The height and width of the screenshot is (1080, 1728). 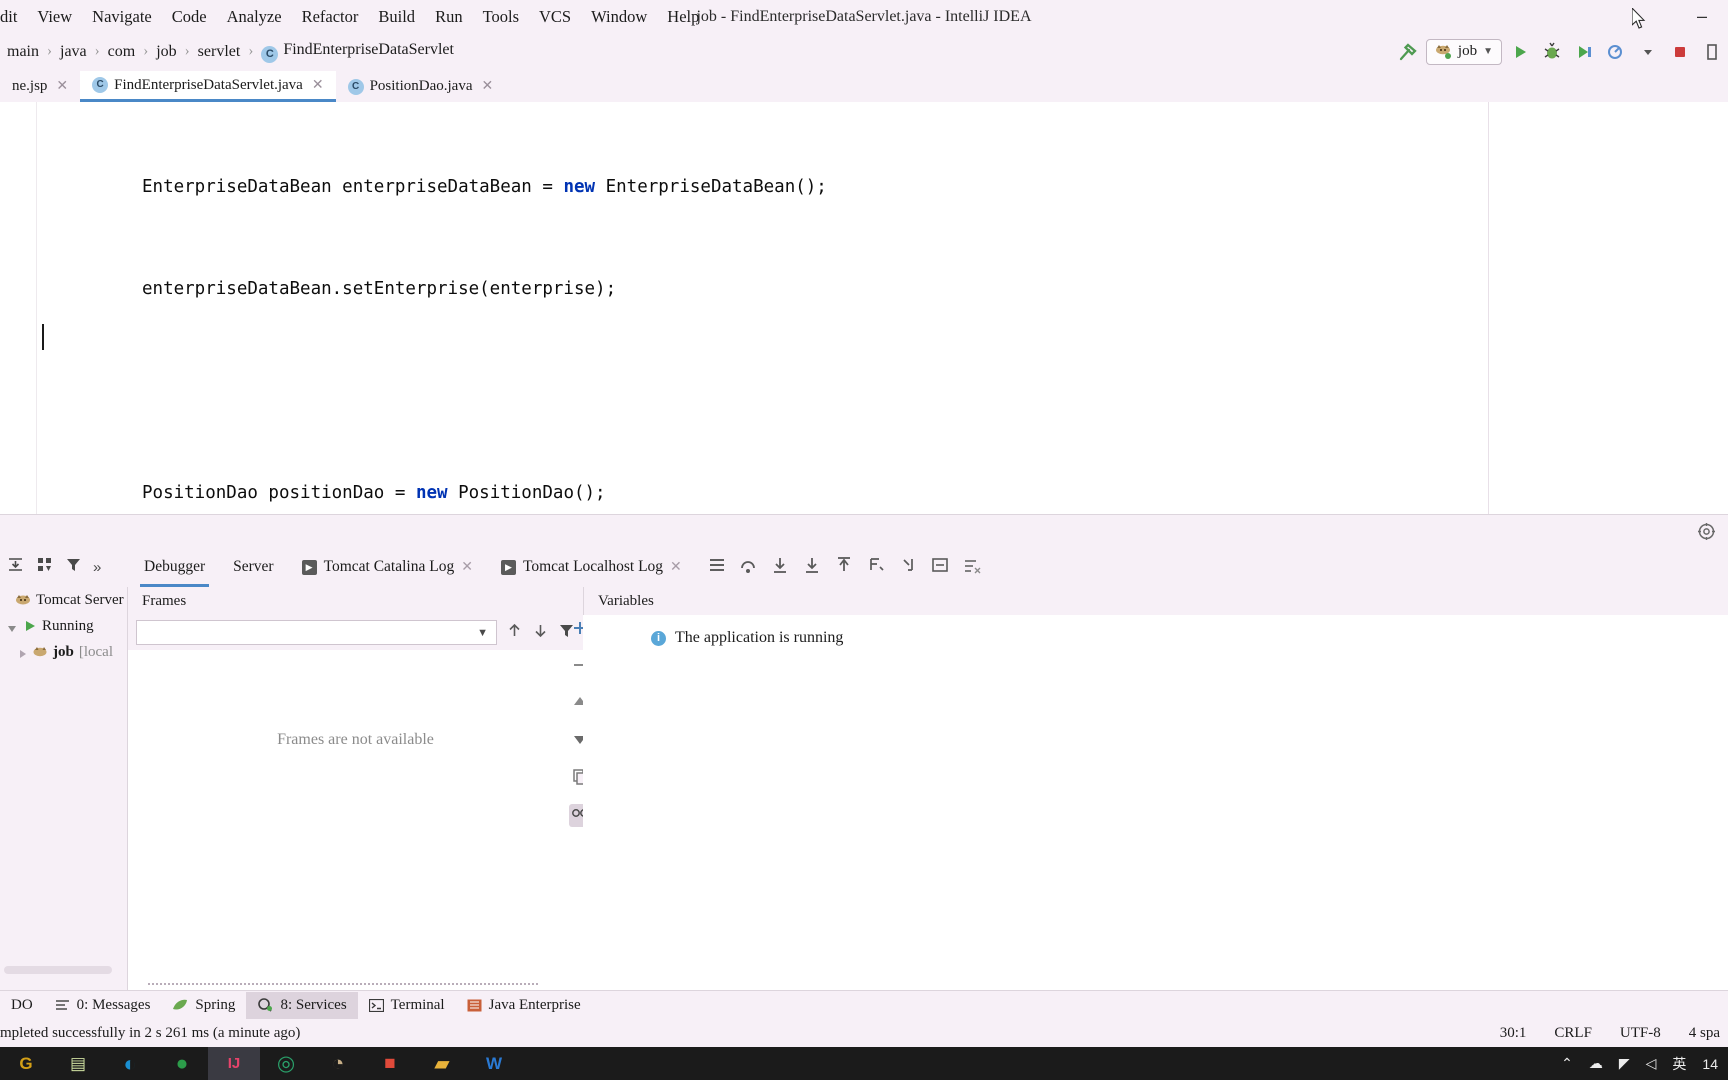 I want to click on taskbar-app-tomcat: ◔, so click(x=338, y=1063).